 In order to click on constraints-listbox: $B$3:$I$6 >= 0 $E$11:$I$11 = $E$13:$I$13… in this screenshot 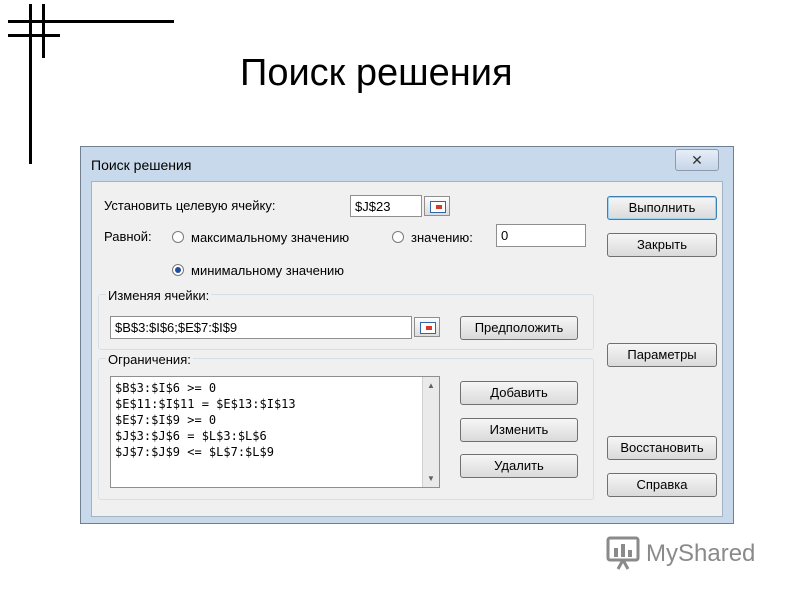, I will do `click(275, 432)`.